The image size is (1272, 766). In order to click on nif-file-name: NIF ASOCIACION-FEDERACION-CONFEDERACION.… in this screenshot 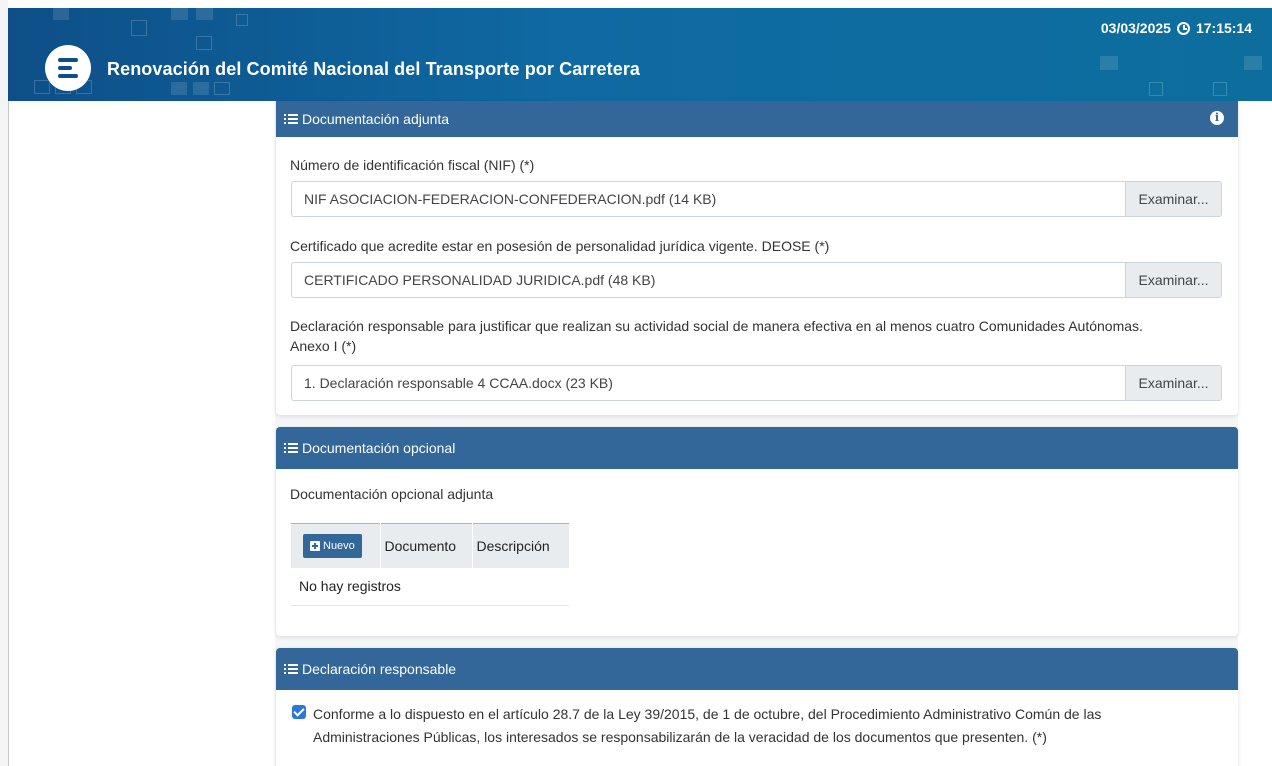, I will do `click(510, 199)`.